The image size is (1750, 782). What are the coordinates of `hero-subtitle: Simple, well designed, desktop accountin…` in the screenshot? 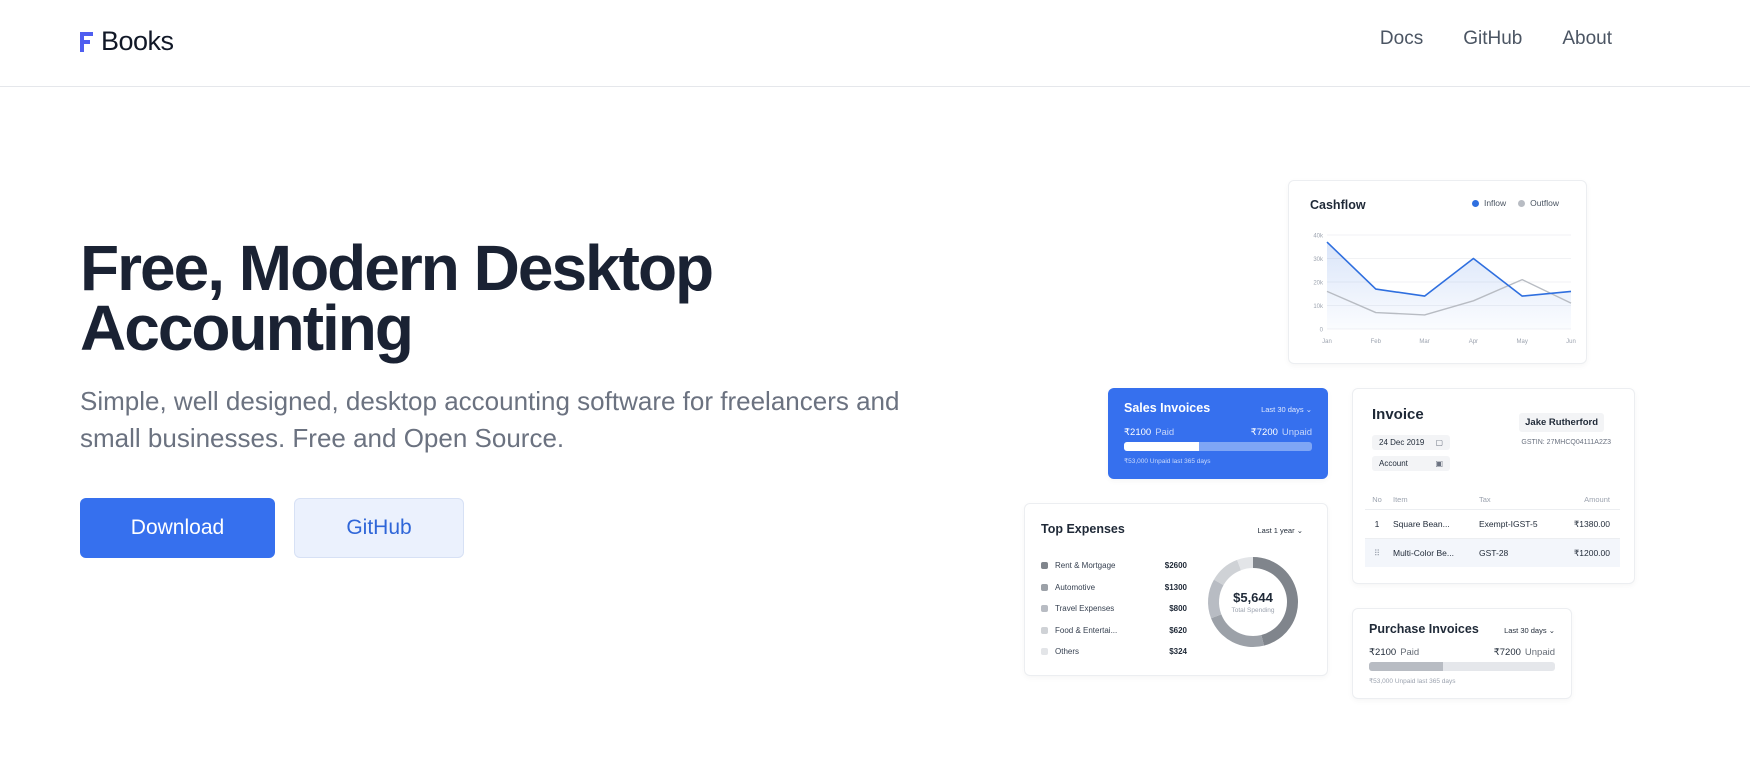 It's located at (490, 419).